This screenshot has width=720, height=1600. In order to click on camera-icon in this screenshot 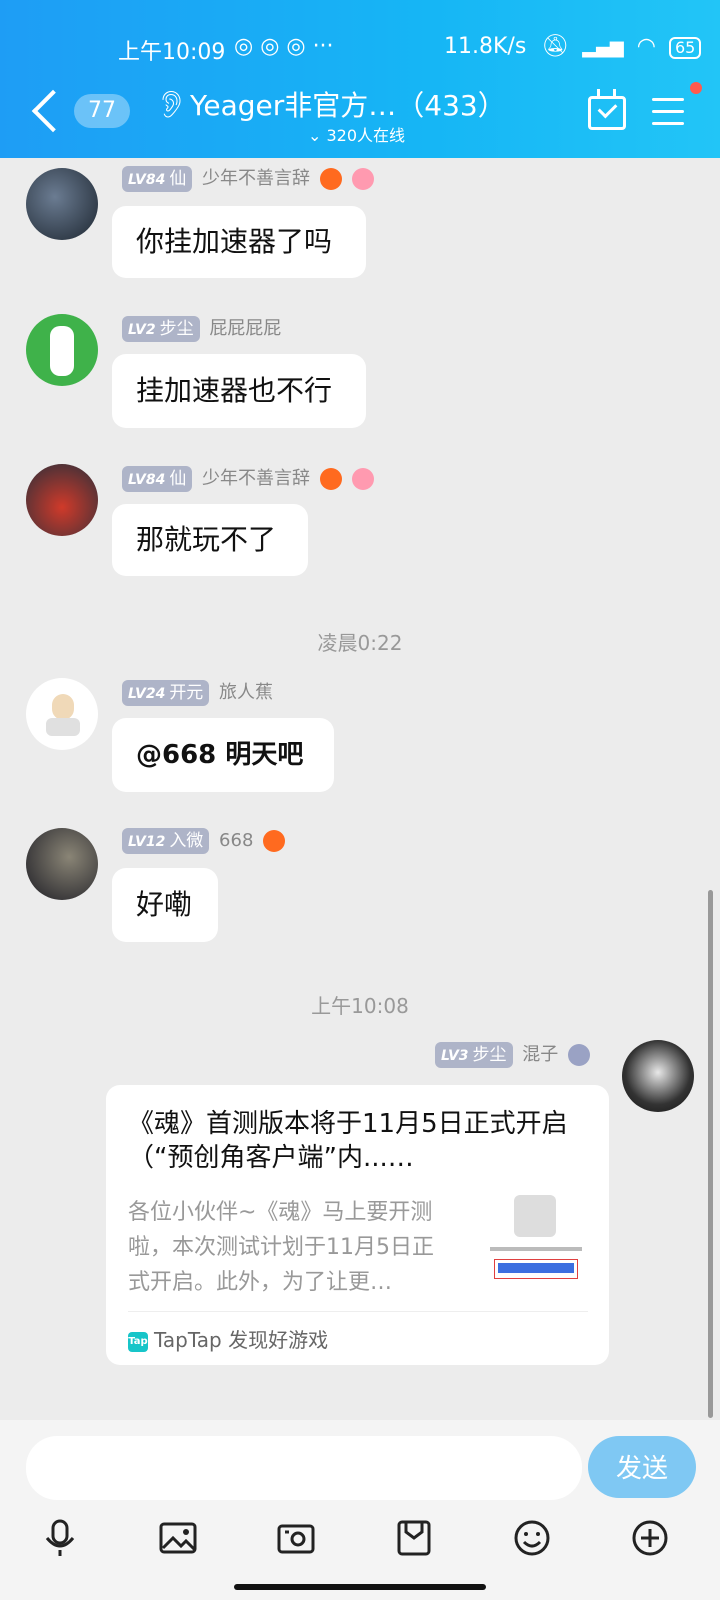, I will do `click(296, 1538)`.